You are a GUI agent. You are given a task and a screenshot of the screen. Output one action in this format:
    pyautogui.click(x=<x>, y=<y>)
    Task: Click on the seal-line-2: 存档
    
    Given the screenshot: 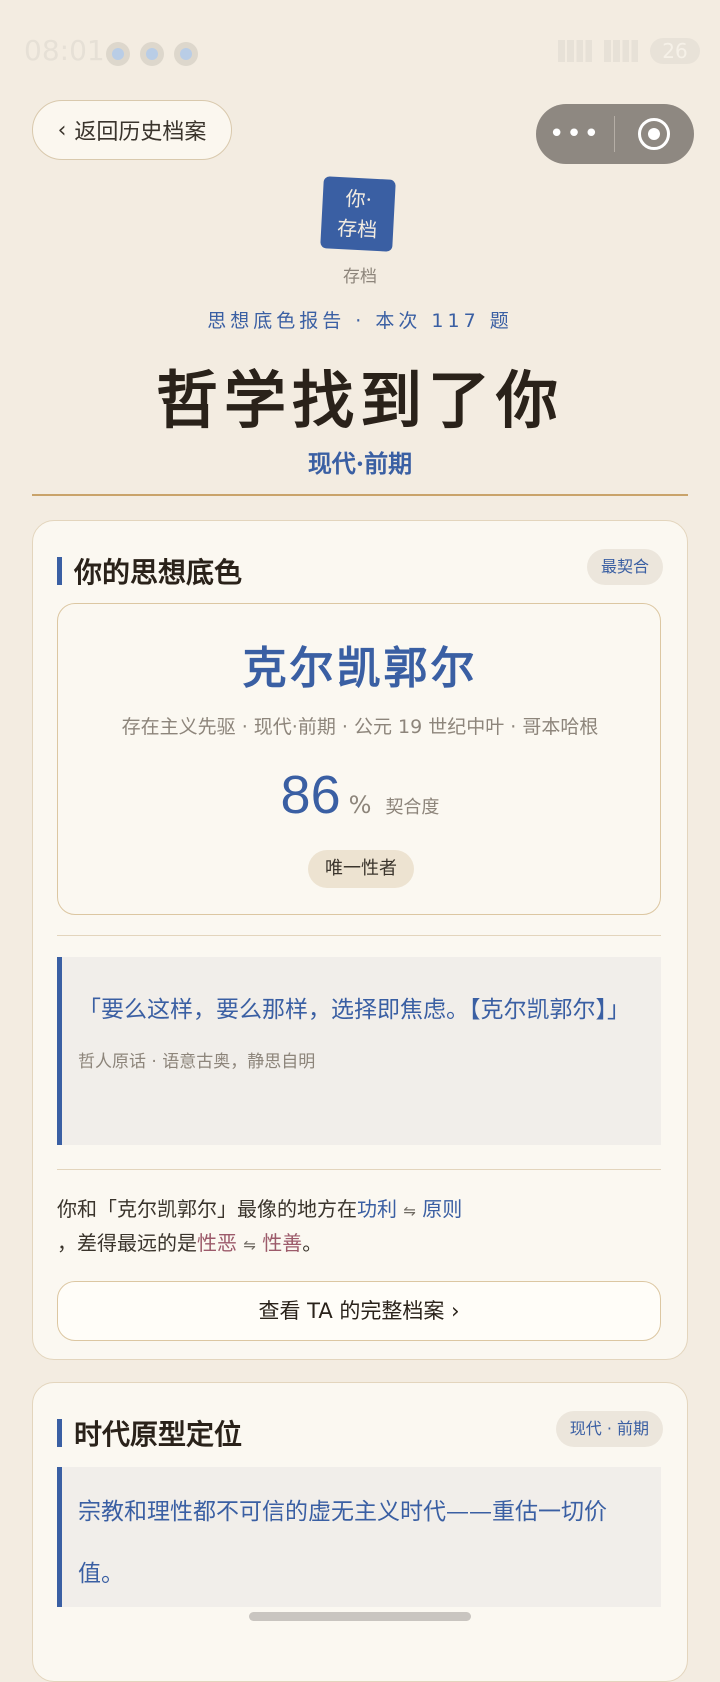 What is the action you would take?
    pyautogui.click(x=357, y=229)
    